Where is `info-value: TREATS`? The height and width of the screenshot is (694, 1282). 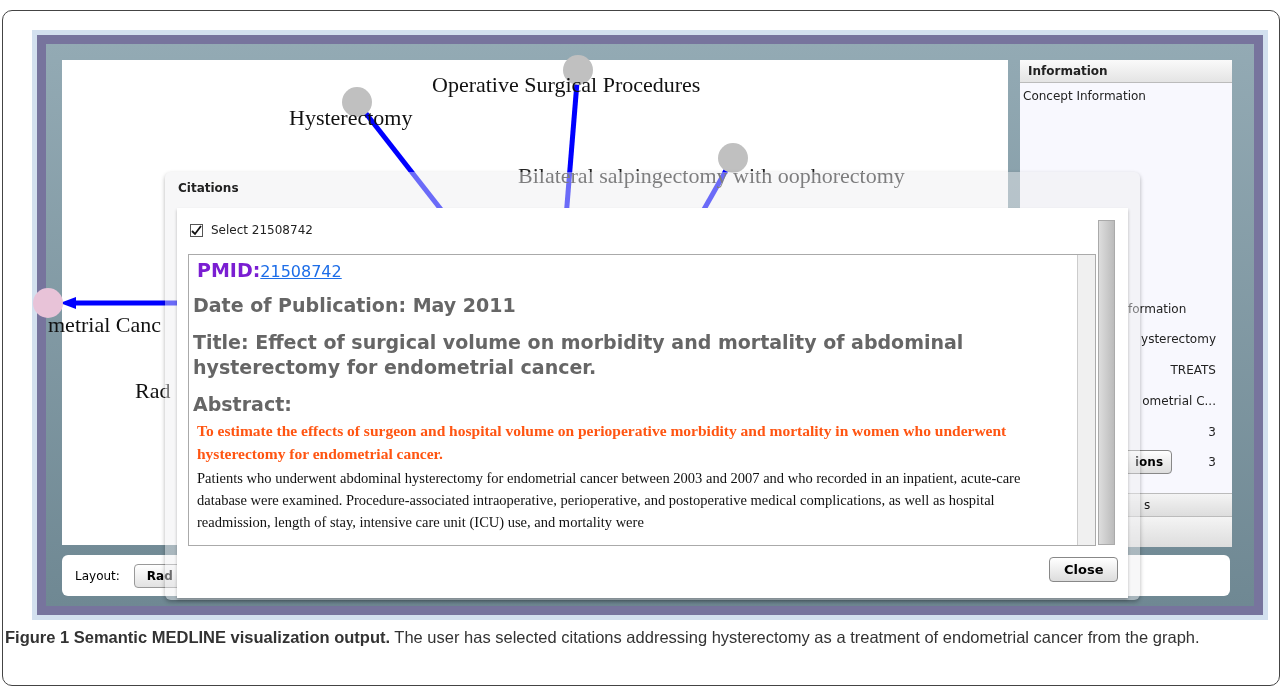 info-value: TREATS is located at coordinates (1193, 369).